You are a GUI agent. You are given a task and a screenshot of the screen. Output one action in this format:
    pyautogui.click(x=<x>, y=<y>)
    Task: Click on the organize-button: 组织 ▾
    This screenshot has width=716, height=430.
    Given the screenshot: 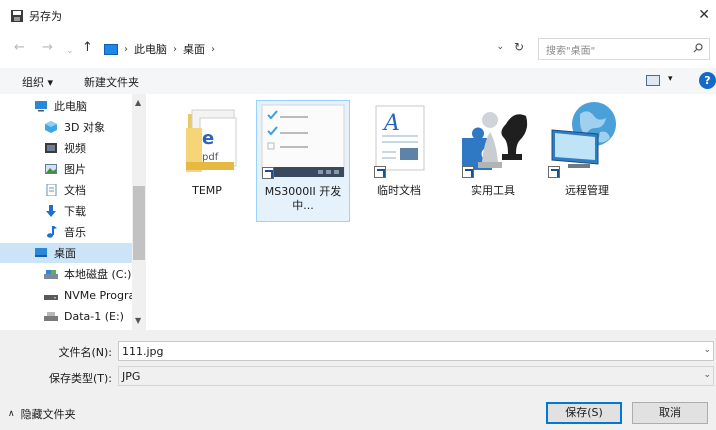 What is the action you would take?
    pyautogui.click(x=37, y=82)
    